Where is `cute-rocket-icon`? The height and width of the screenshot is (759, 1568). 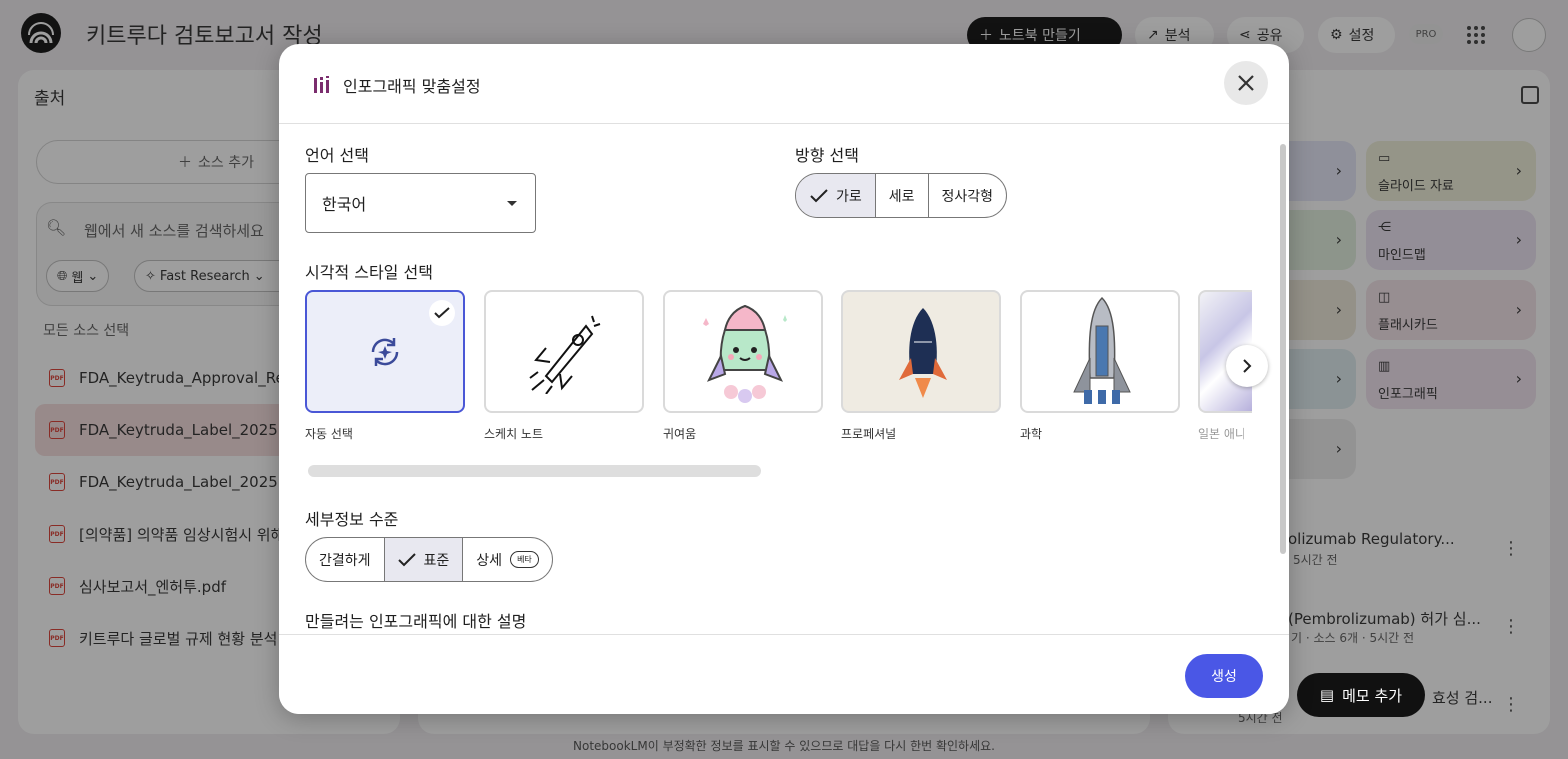
cute-rocket-icon is located at coordinates (745, 353).